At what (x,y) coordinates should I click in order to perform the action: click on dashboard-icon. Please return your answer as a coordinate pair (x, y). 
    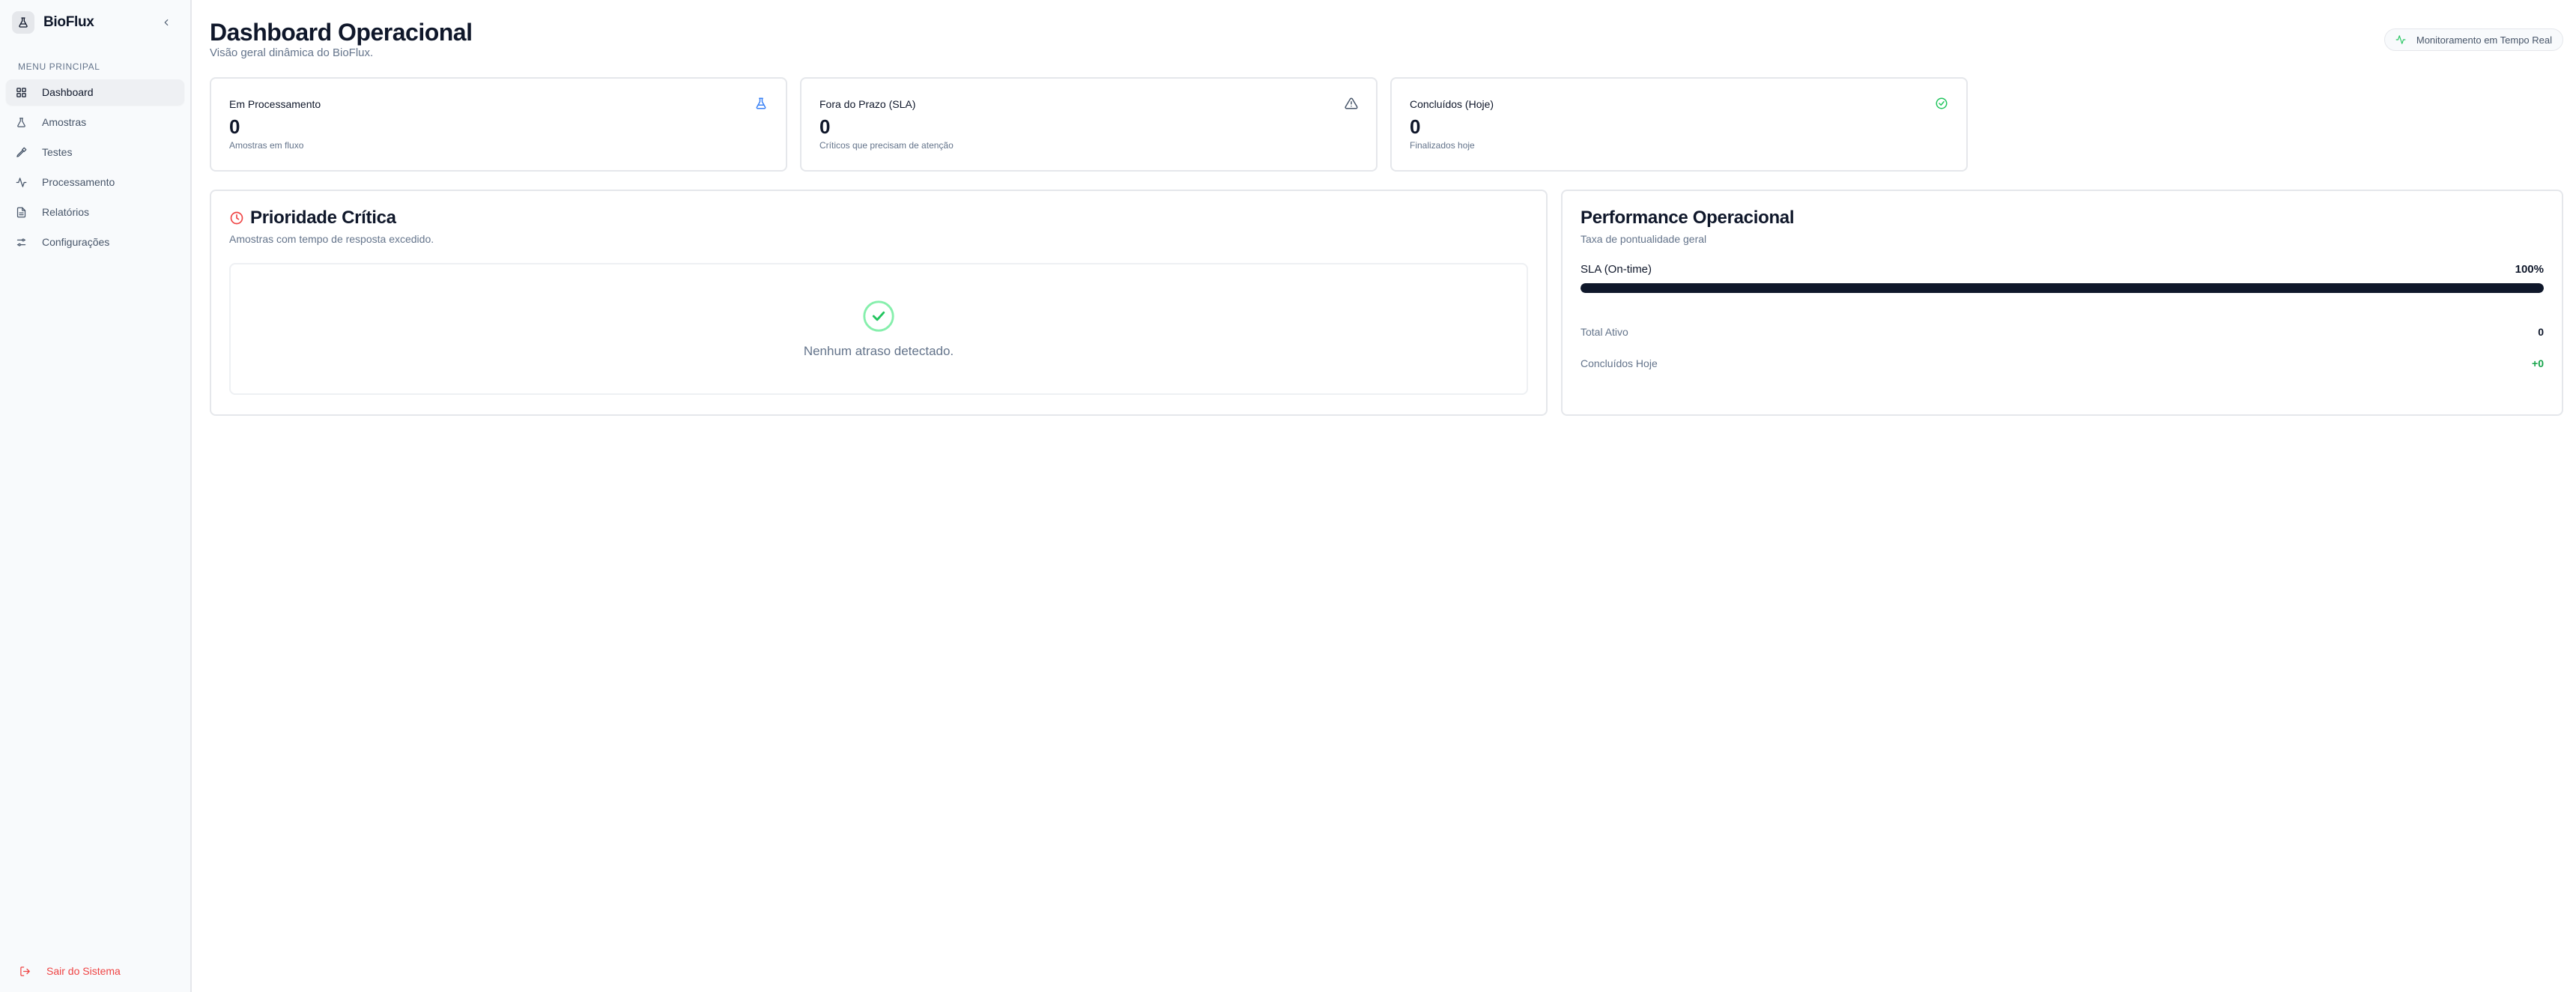
    Looking at the image, I should click on (21, 92).